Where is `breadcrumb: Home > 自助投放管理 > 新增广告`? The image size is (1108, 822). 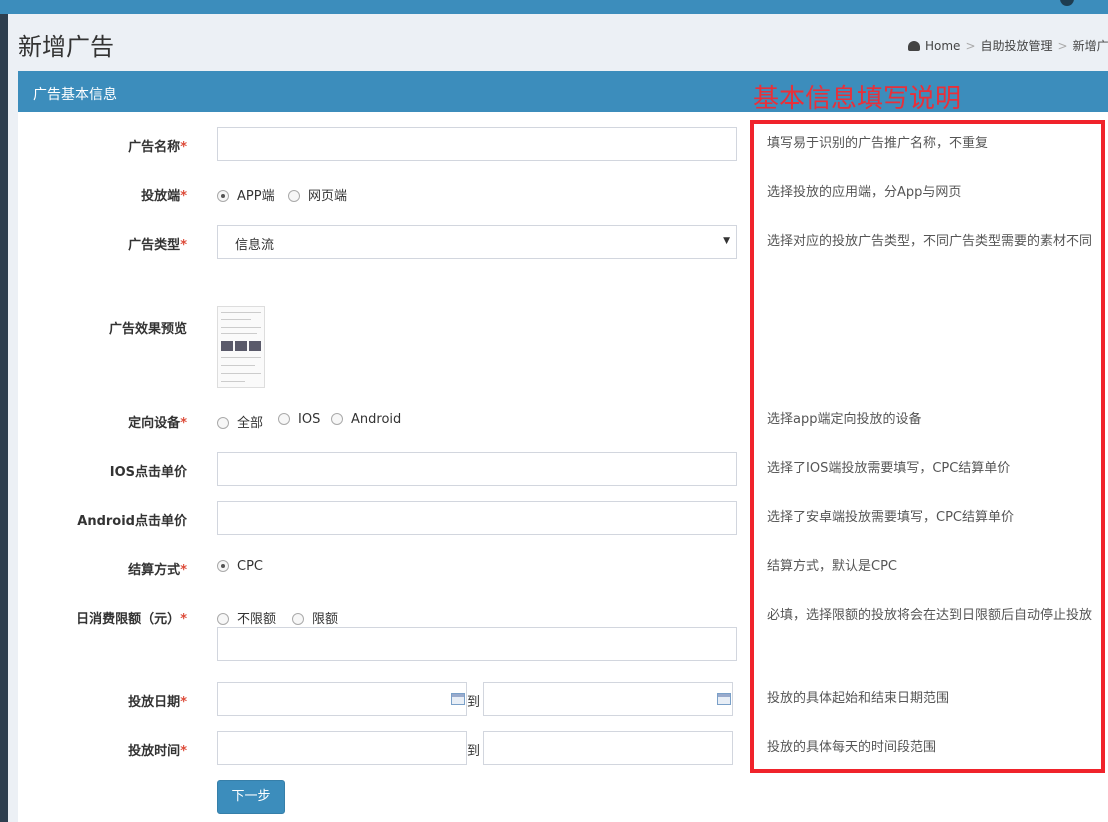 breadcrumb: Home > 自助投放管理 > 新增广告 is located at coordinates (1008, 45).